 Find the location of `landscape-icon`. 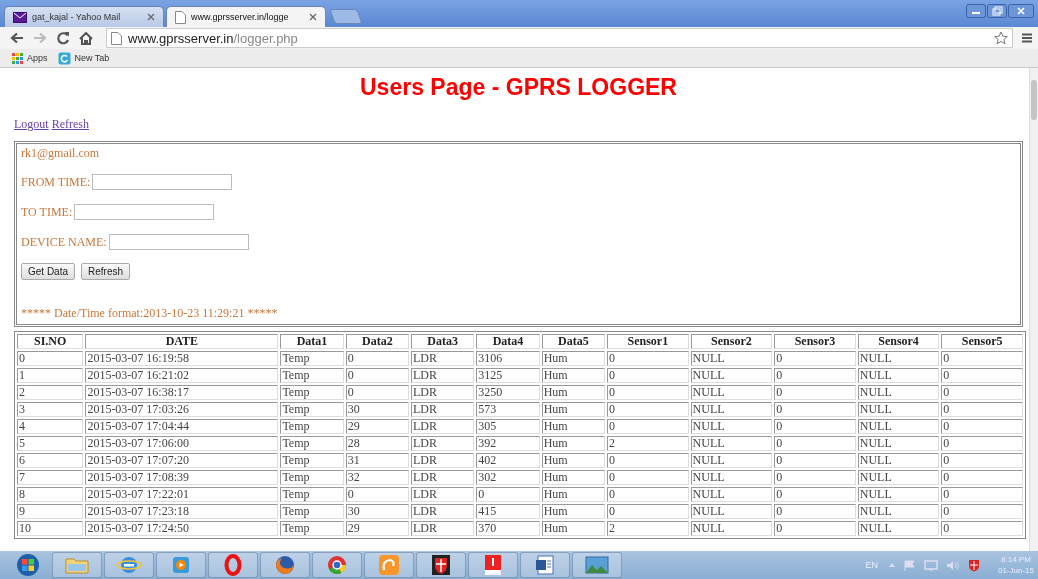

landscape-icon is located at coordinates (597, 565).